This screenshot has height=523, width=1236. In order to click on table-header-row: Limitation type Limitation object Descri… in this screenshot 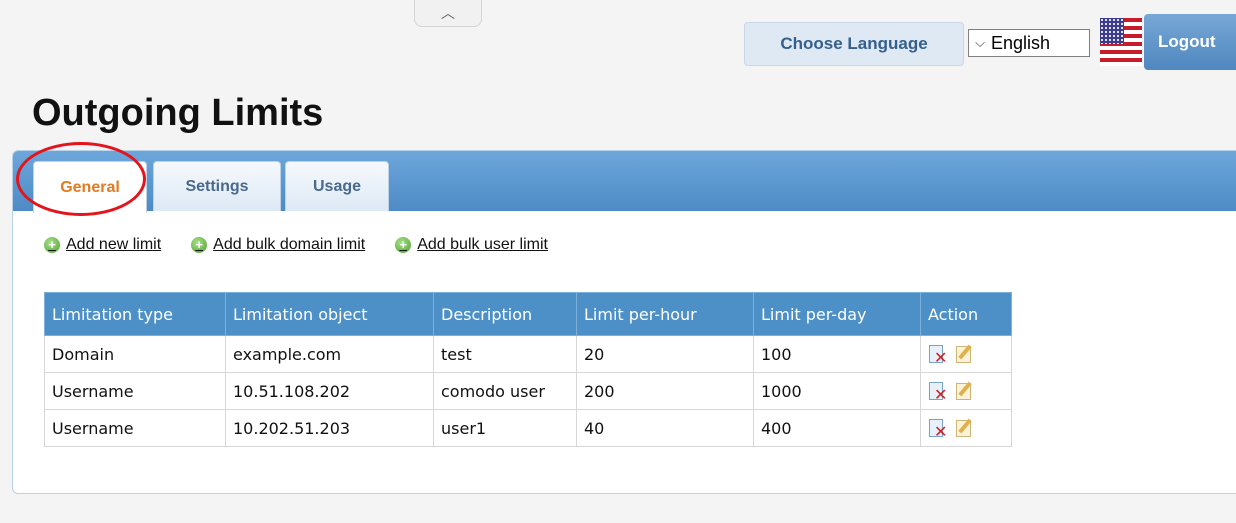, I will do `click(528, 314)`.